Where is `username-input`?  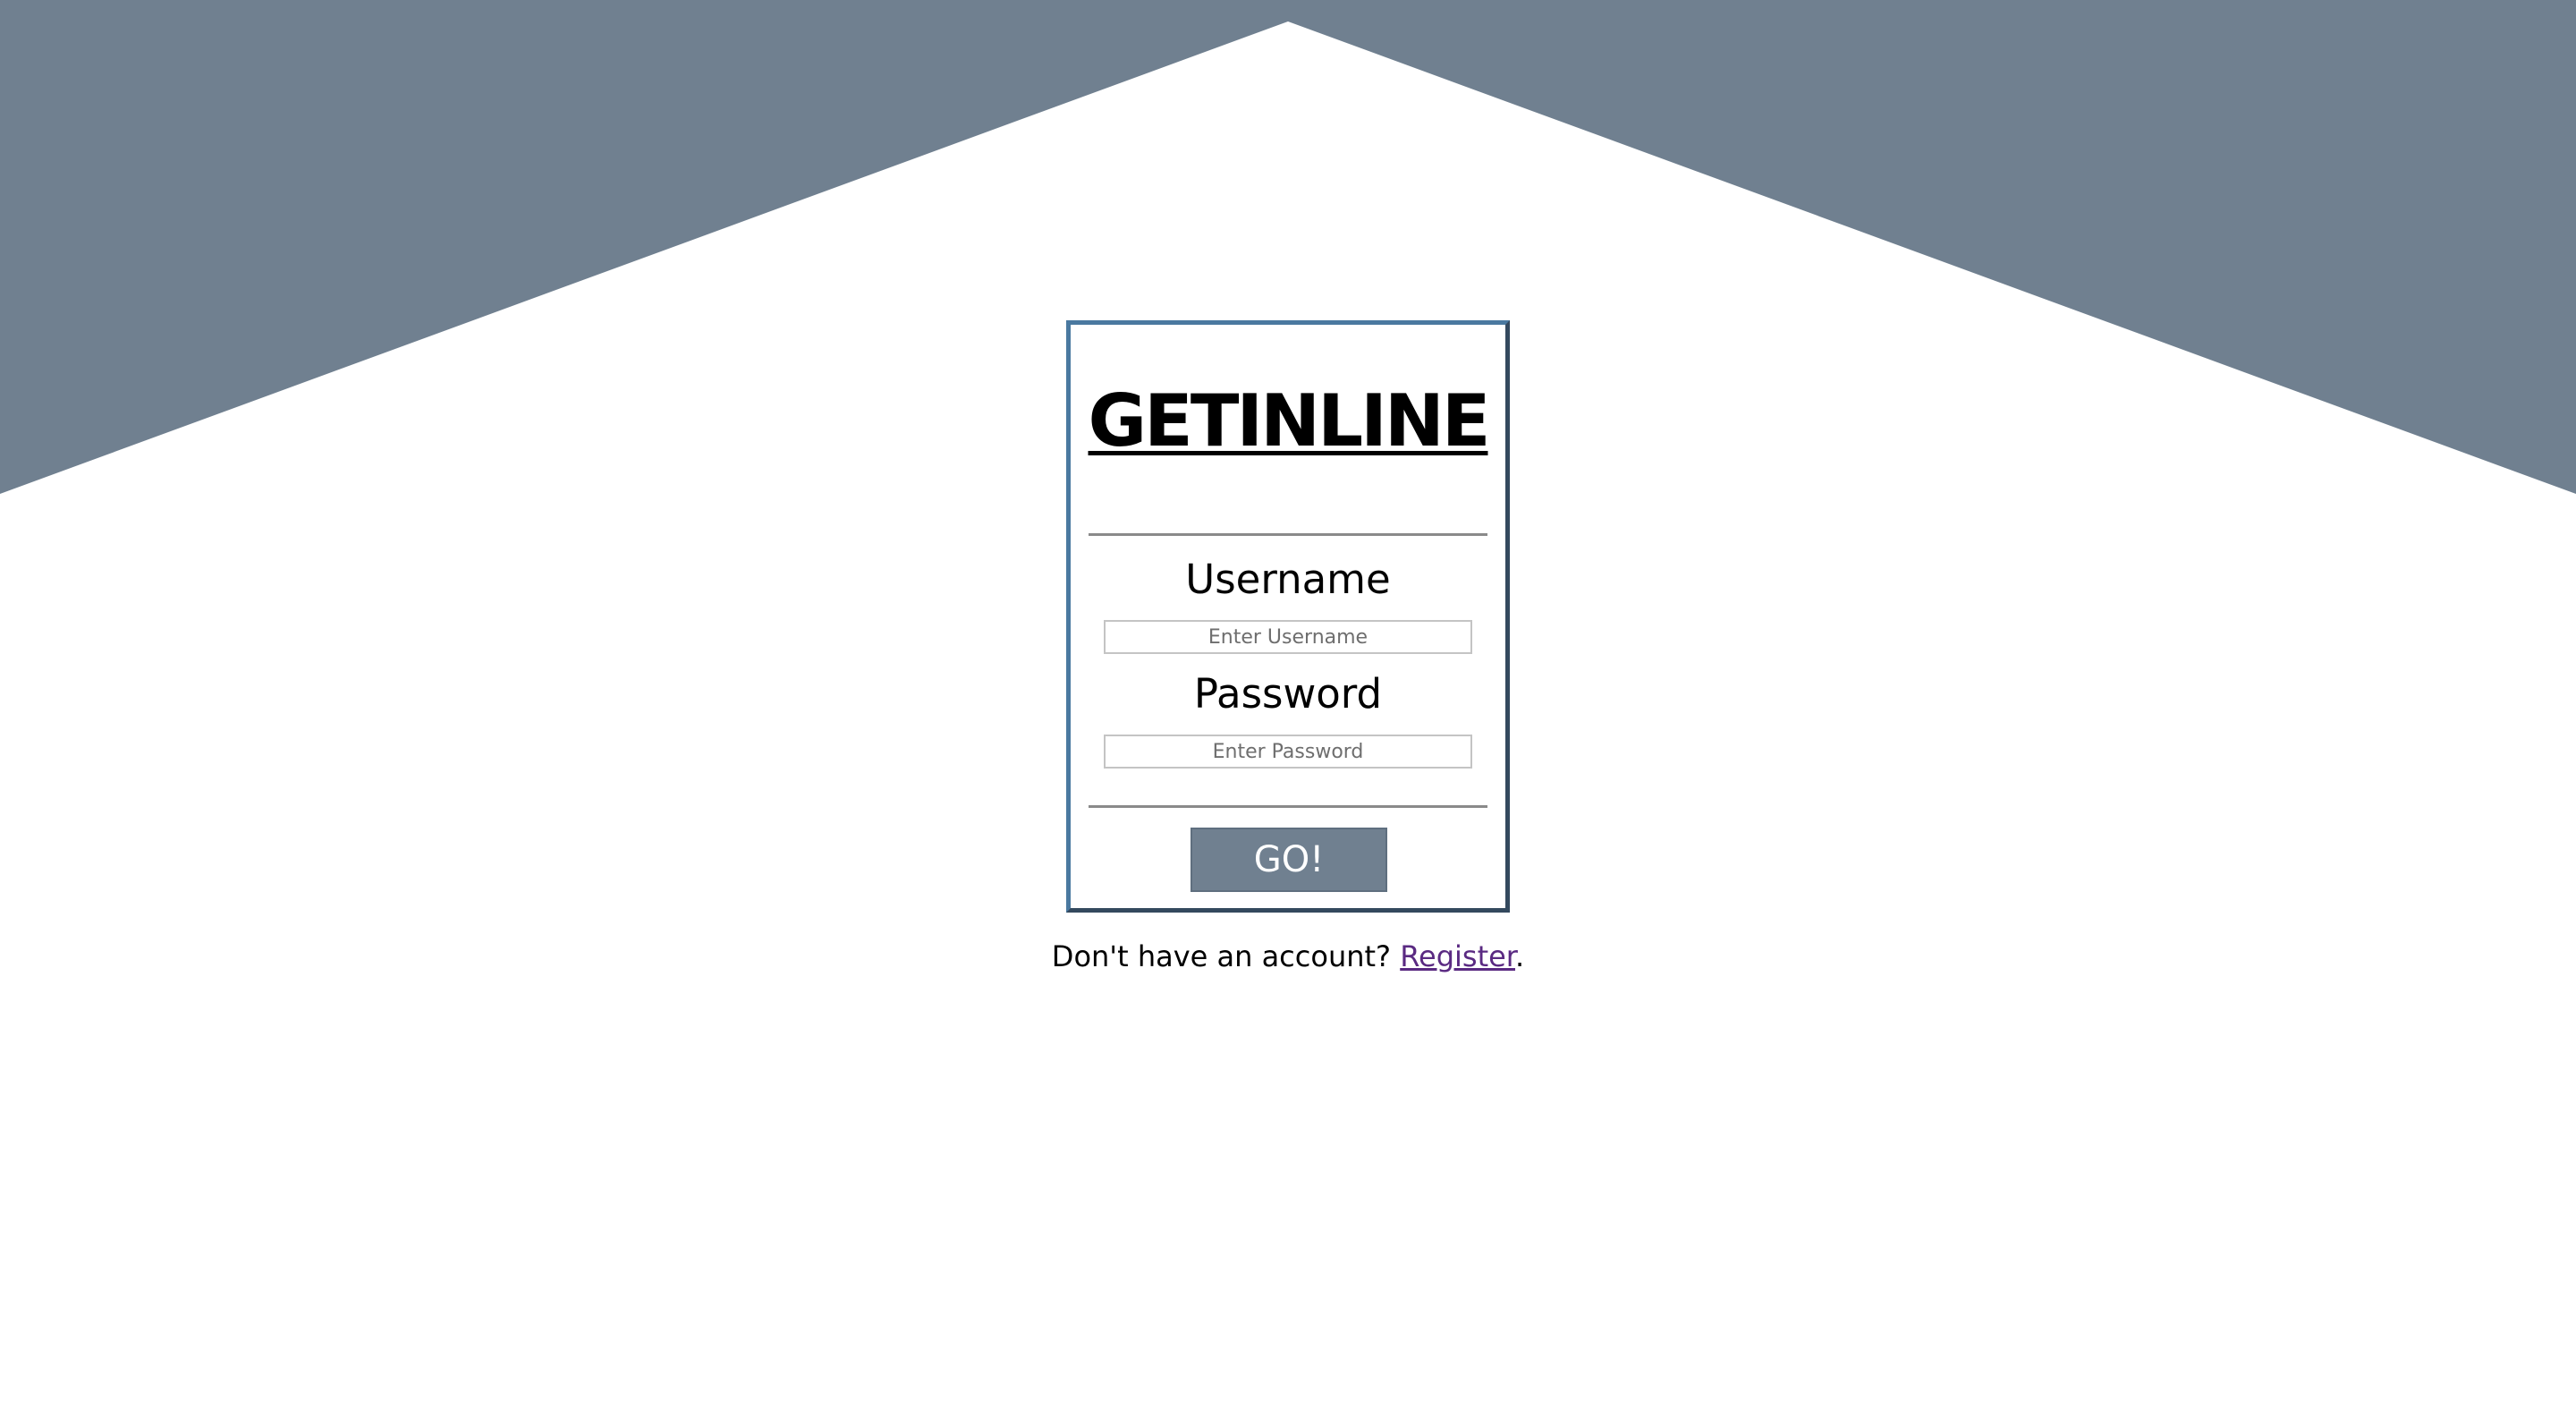
username-input is located at coordinates (1288, 637).